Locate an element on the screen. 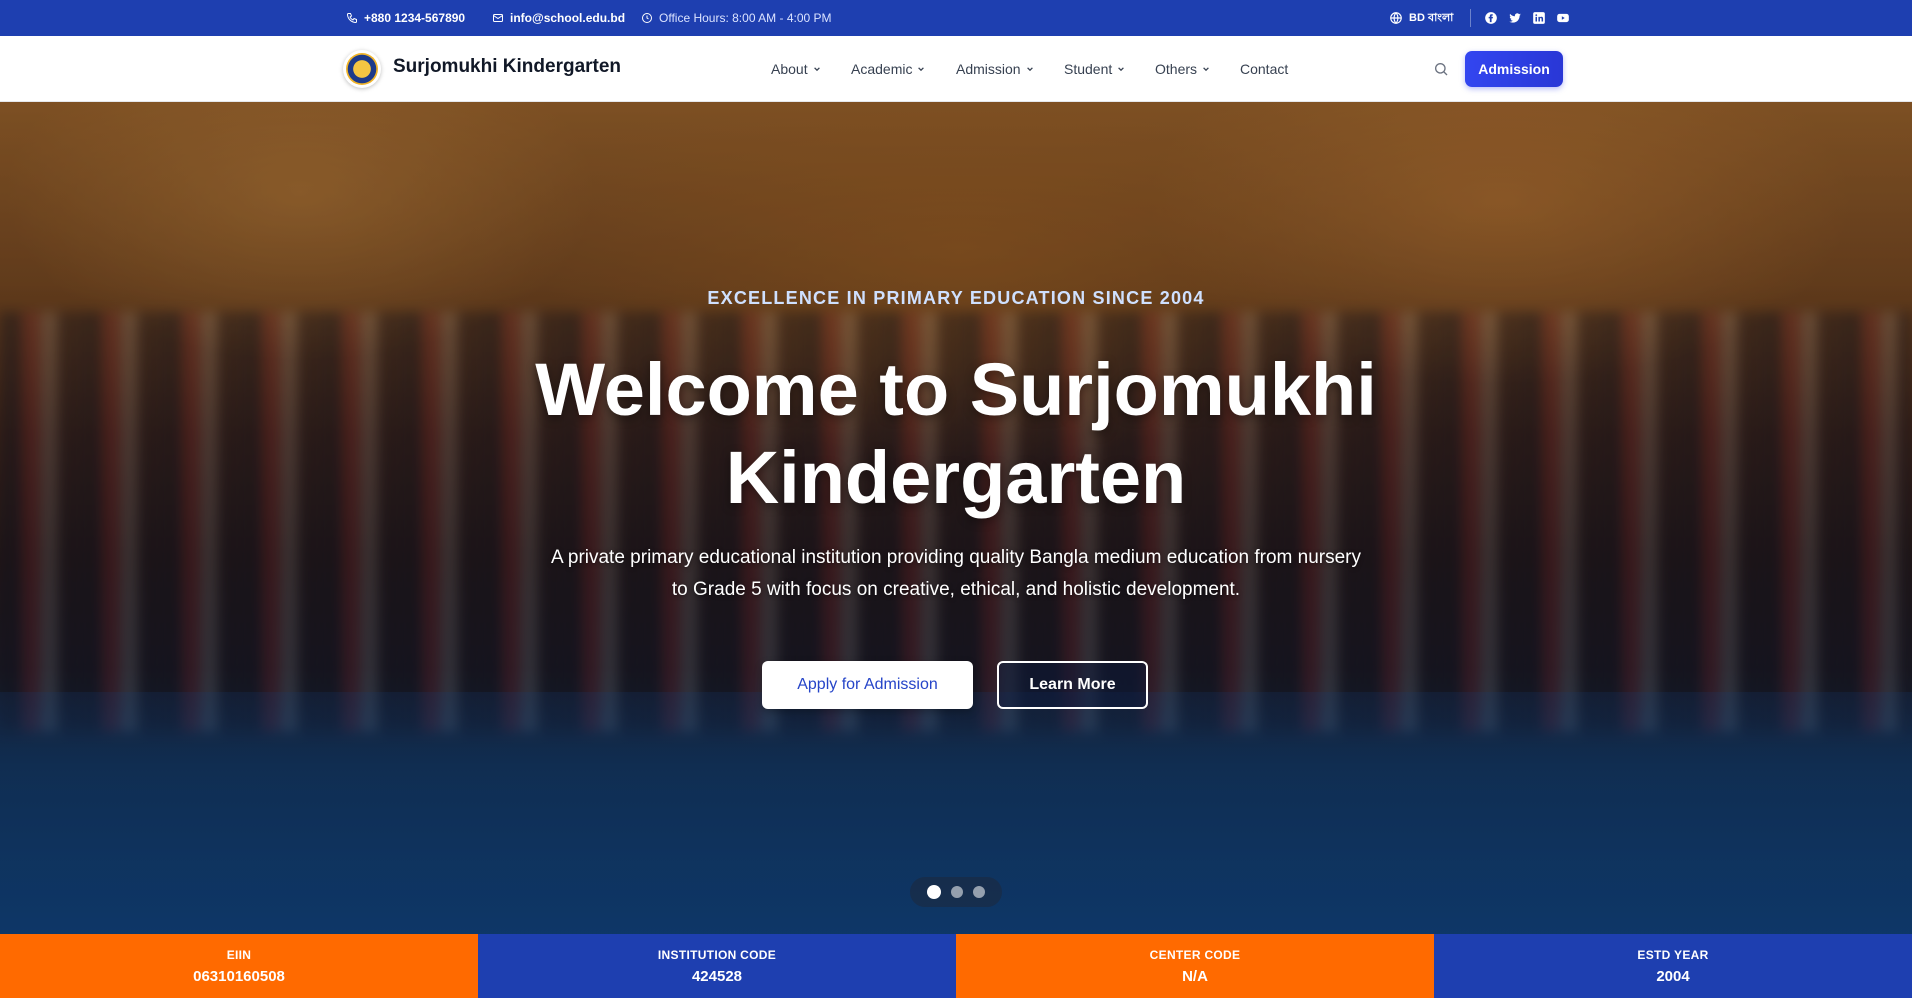 This screenshot has height=998, width=1912. nav-admission-label: Admission is located at coordinates (988, 69).